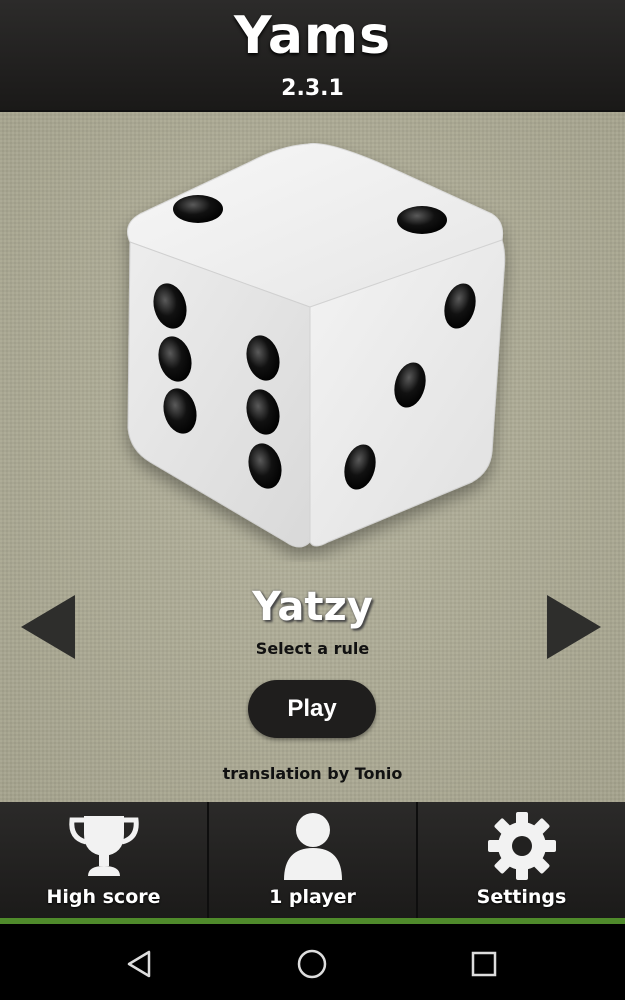  Describe the element at coordinates (312, 648) in the screenshot. I see `rule-hint: Select a rule` at that location.